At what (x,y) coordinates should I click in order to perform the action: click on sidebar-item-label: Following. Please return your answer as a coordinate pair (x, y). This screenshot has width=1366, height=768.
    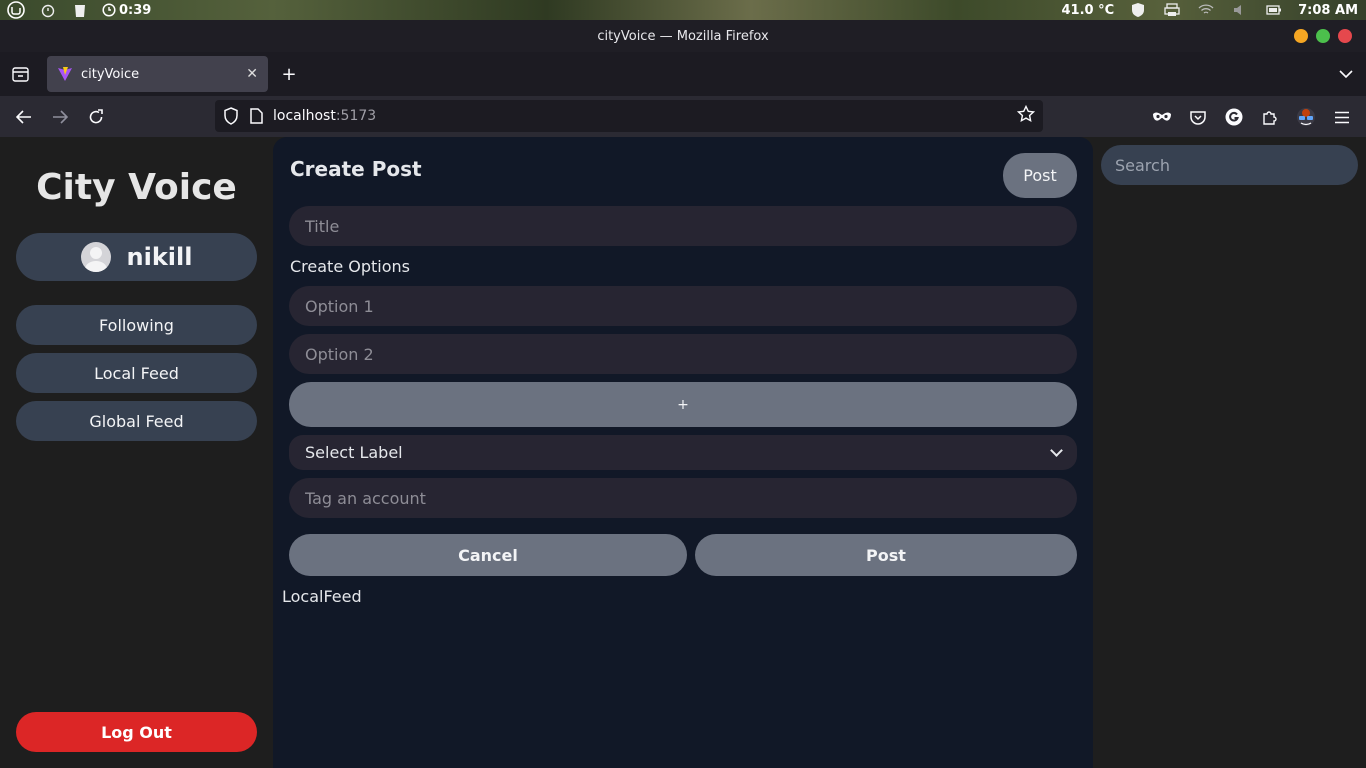
    Looking at the image, I should click on (136, 325).